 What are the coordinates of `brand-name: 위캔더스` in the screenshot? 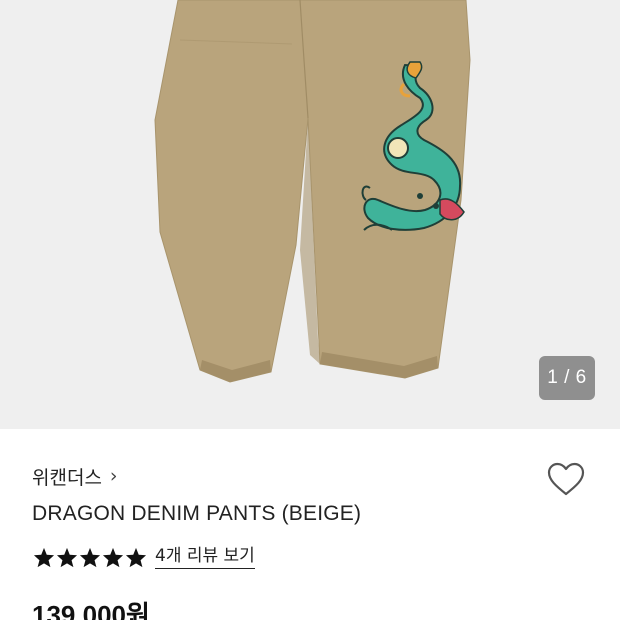 It's located at (67, 477).